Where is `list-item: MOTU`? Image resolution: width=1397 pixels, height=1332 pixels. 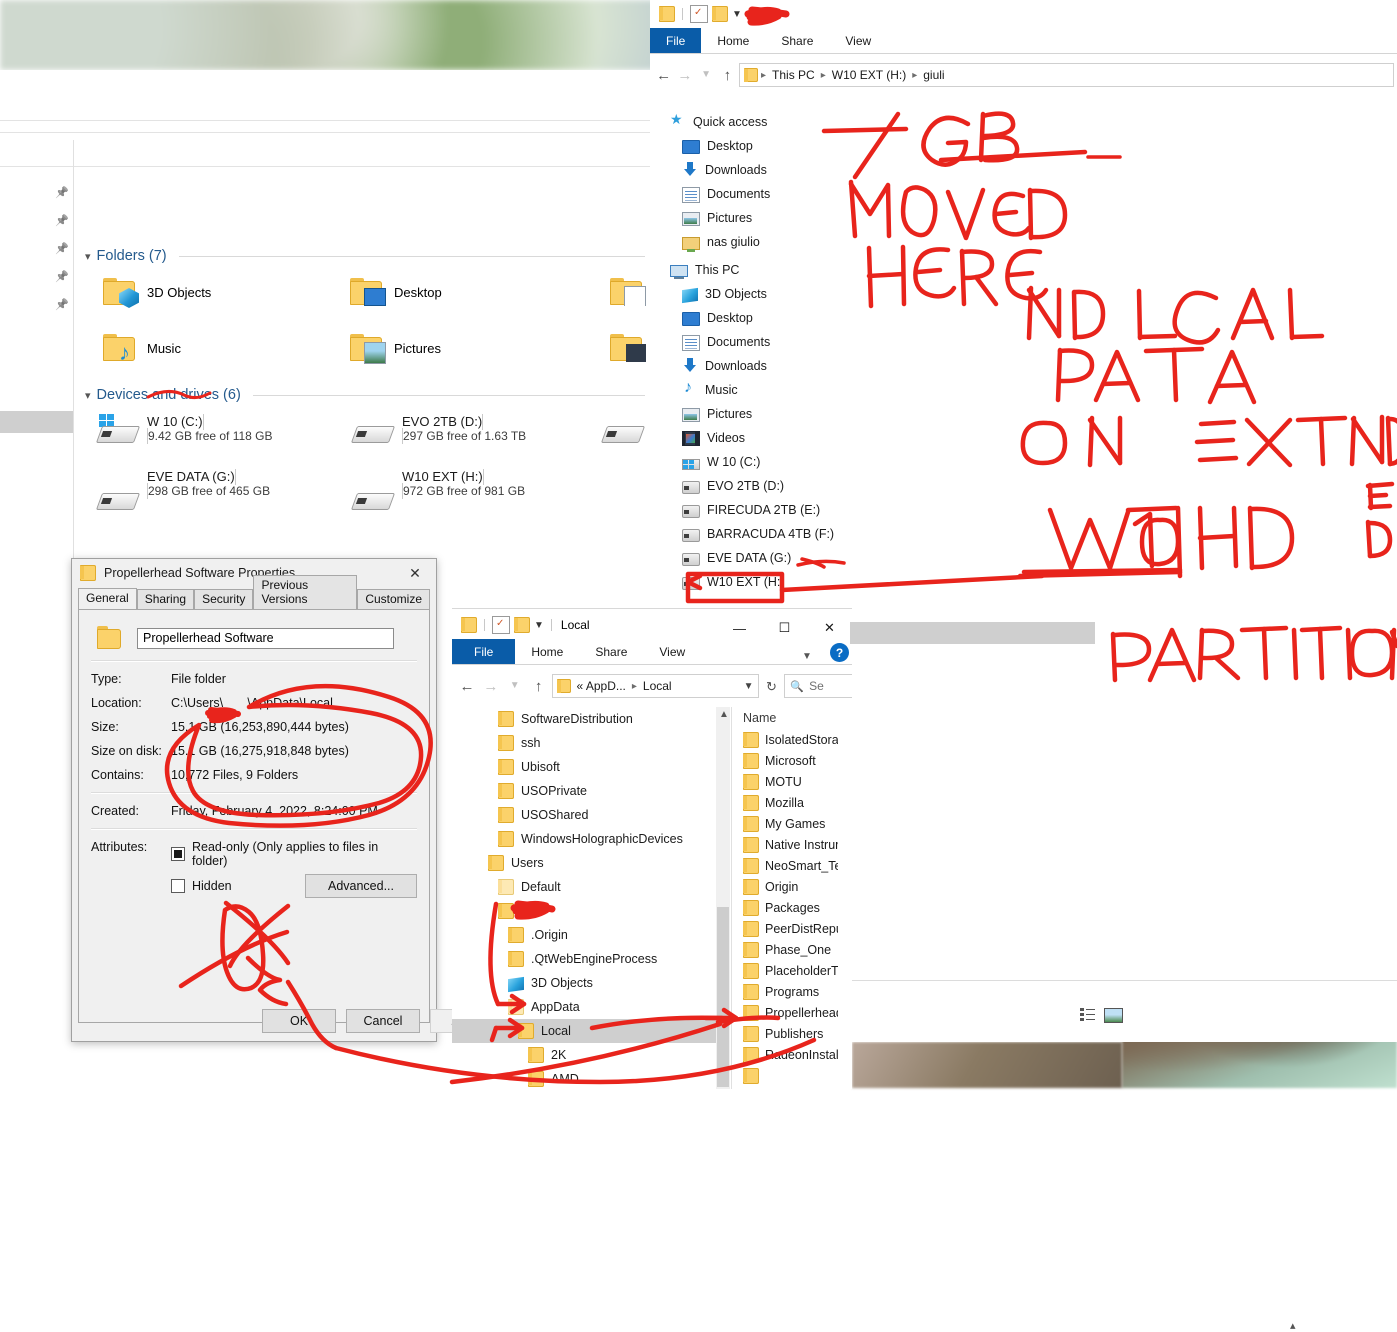 list-item: MOTU is located at coordinates (785, 781).